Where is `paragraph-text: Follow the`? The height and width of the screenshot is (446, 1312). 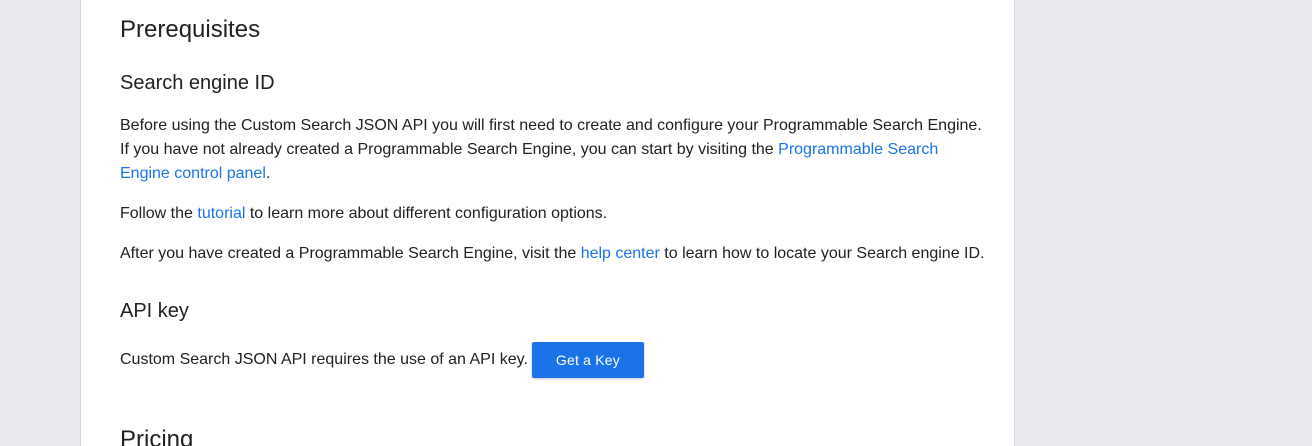
paragraph-text: Follow the is located at coordinates (159, 213).